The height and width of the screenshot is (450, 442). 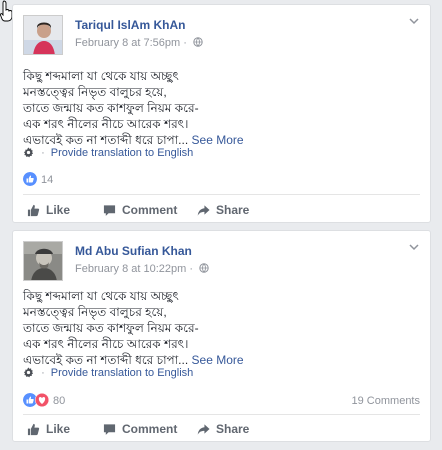 What do you see at coordinates (130, 269) in the screenshot?
I see `timestamp-text: February 8 at 10:22pm` at bounding box center [130, 269].